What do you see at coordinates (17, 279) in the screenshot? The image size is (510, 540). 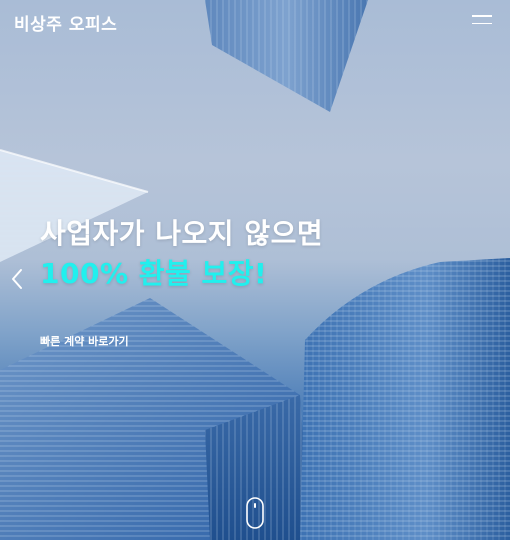 I see `chevron-left-icon` at bounding box center [17, 279].